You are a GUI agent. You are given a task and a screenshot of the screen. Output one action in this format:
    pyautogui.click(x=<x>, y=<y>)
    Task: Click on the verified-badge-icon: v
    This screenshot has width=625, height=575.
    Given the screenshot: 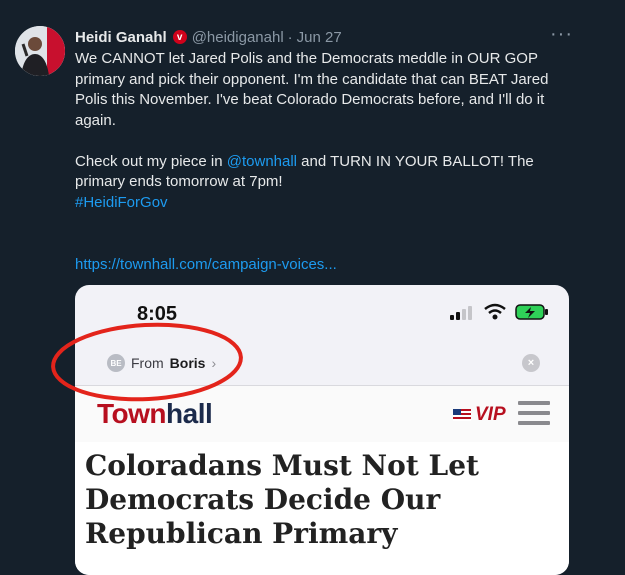 What is the action you would take?
    pyautogui.click(x=179, y=37)
    